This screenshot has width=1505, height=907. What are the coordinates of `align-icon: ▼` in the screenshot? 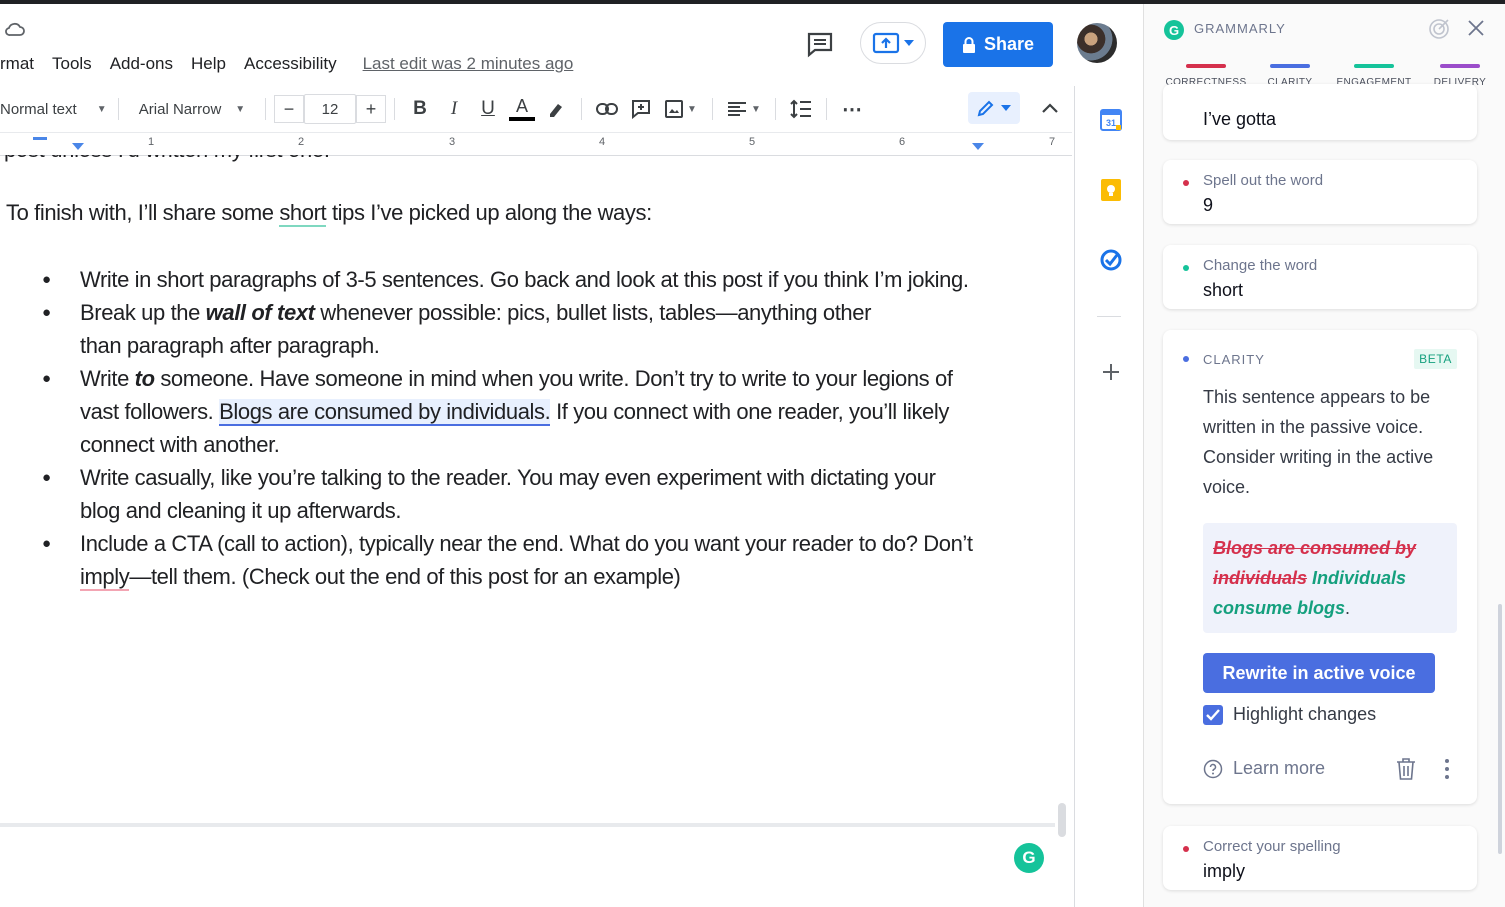 It's located at (744, 109).